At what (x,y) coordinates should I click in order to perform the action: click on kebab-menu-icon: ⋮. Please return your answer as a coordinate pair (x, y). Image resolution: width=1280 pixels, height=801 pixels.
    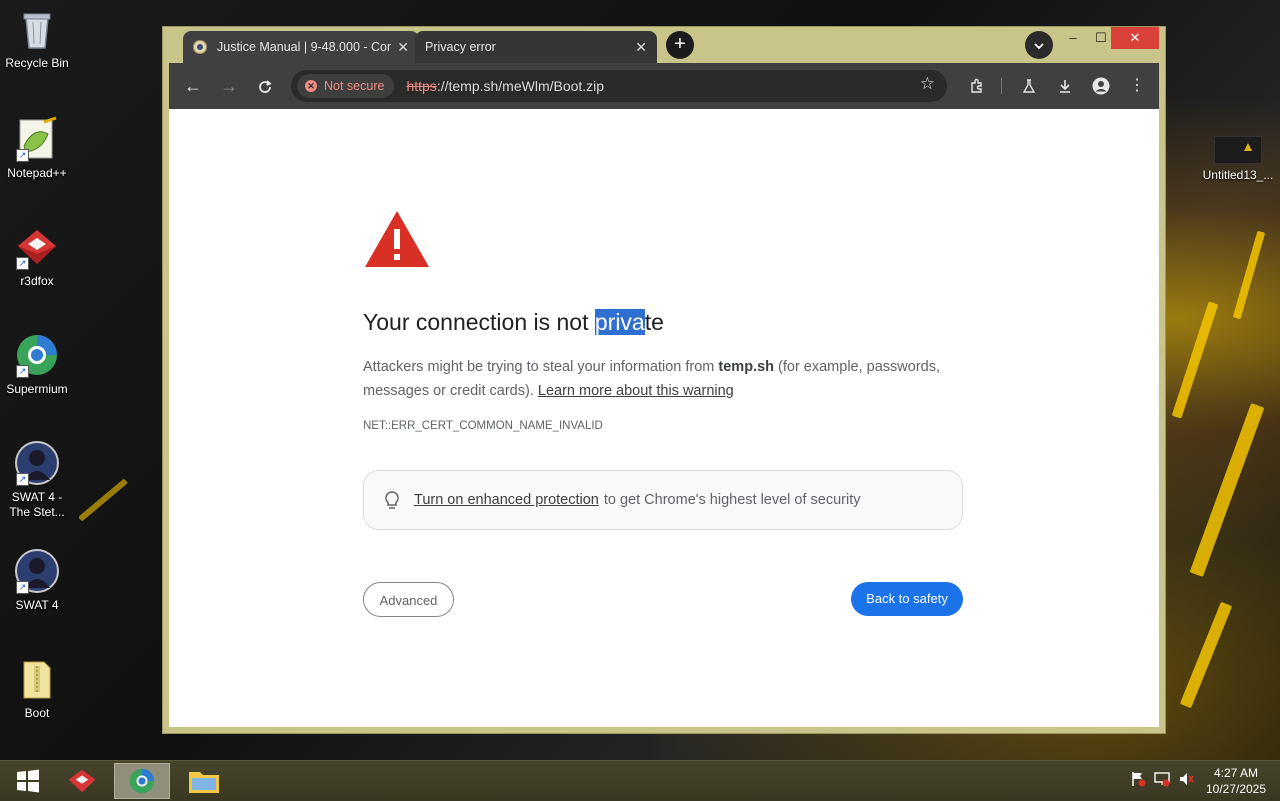
    Looking at the image, I should click on (1137, 85).